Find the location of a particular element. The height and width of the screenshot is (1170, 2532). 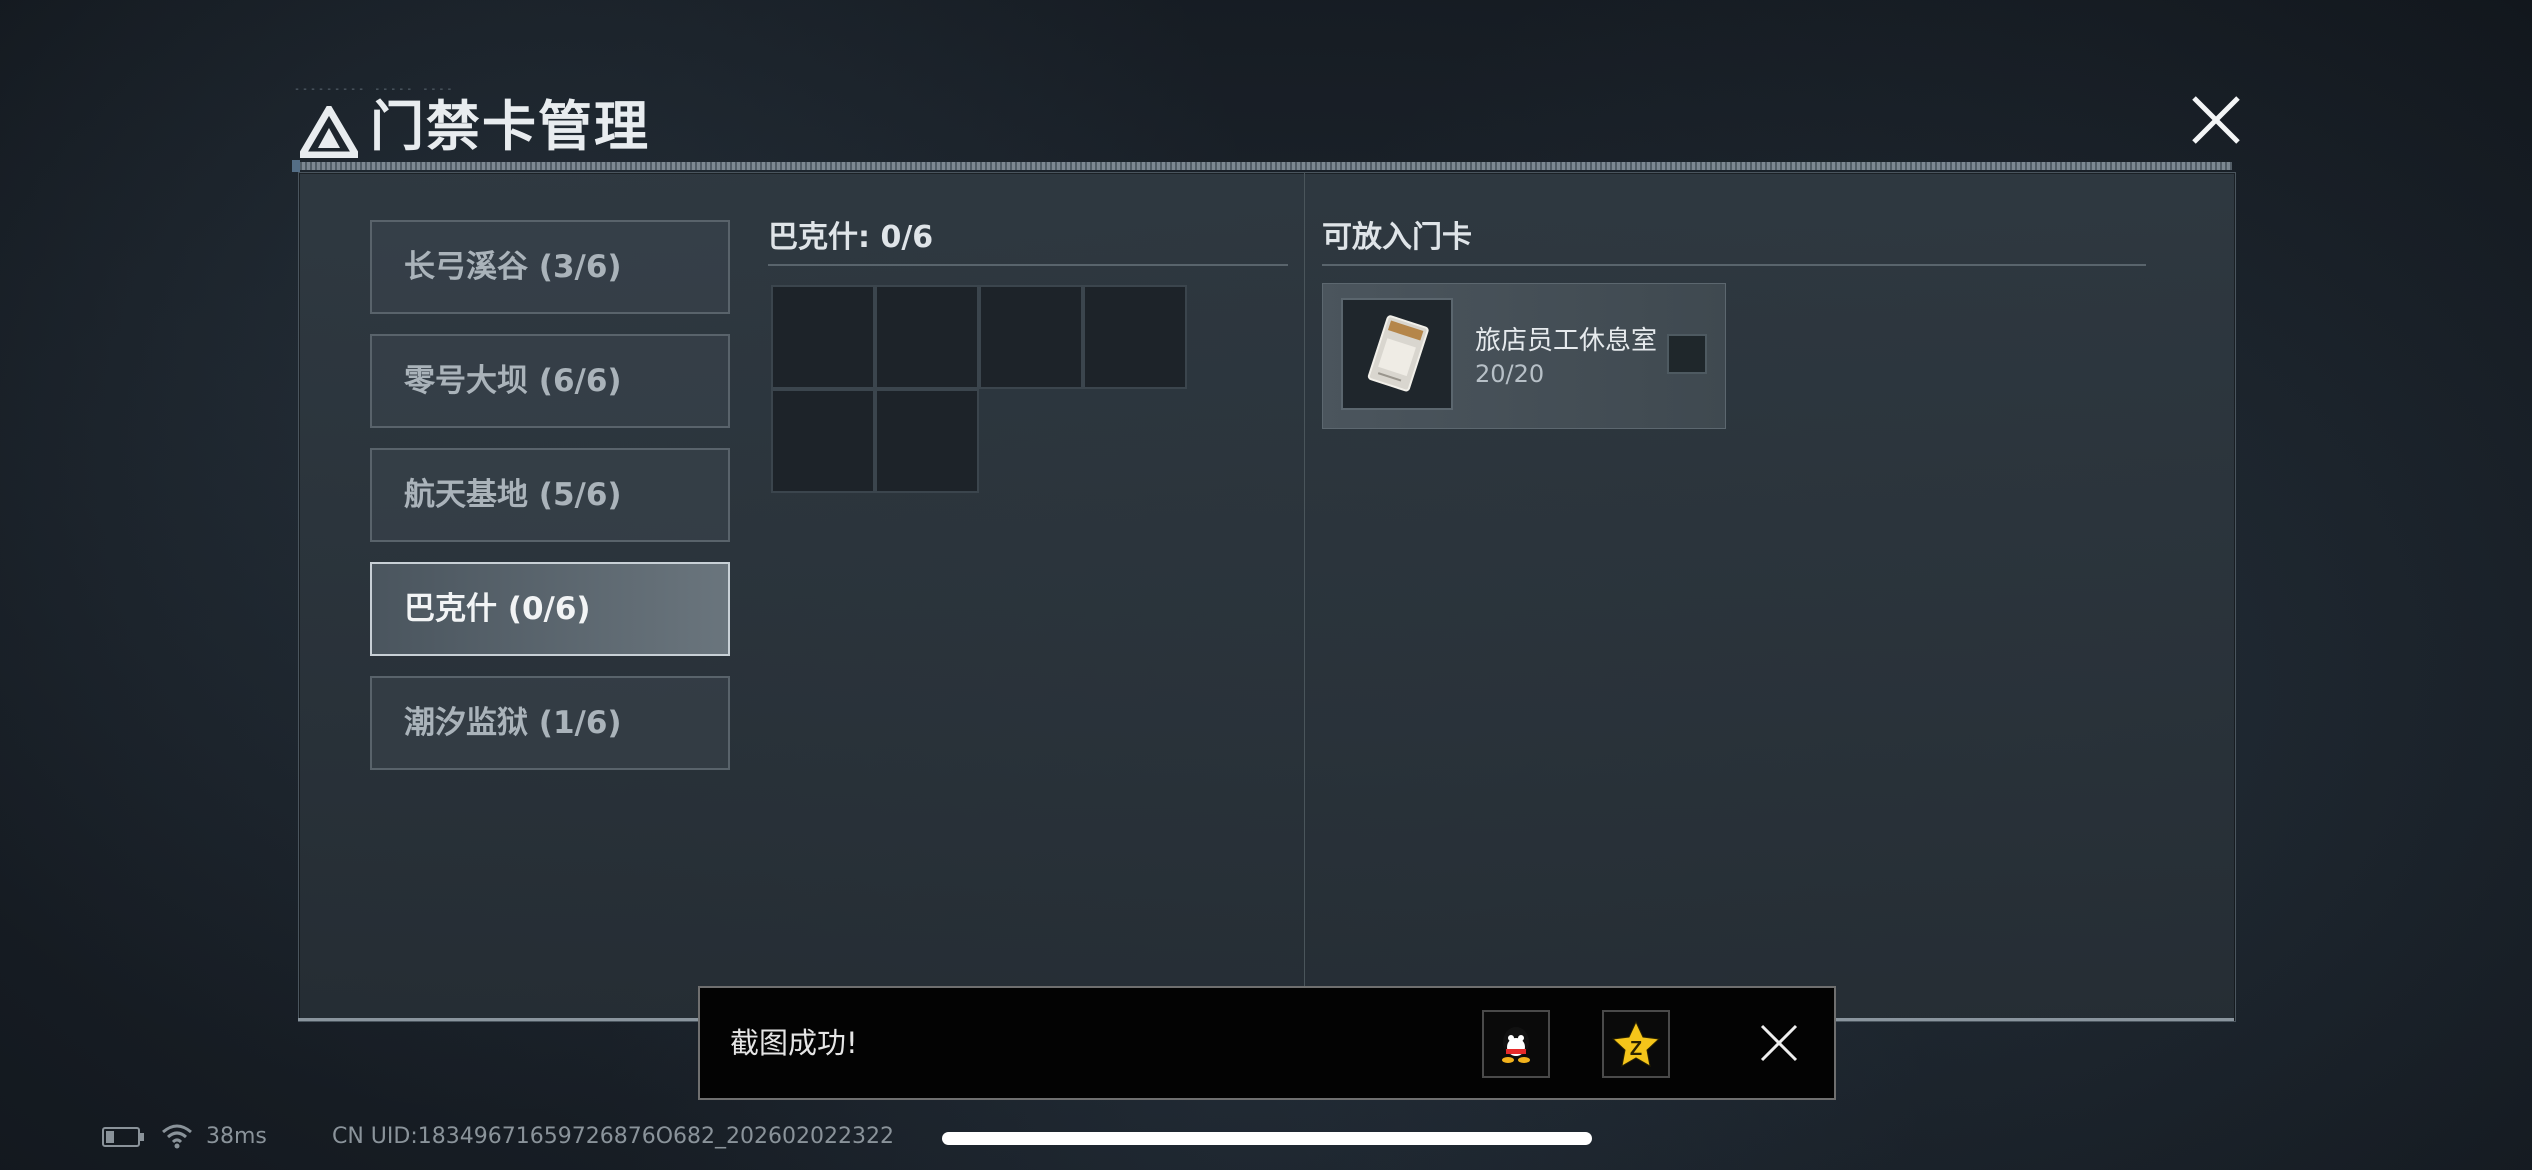

column-divider is located at coordinates (1304, 596).